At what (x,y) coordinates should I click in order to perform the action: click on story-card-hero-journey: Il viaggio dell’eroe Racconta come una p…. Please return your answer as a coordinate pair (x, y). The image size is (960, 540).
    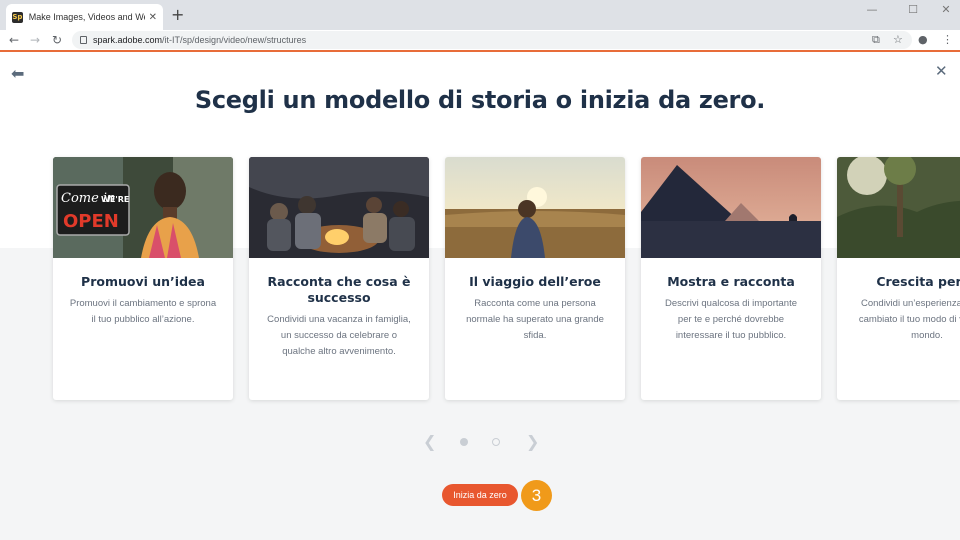
    Looking at the image, I should click on (535, 278).